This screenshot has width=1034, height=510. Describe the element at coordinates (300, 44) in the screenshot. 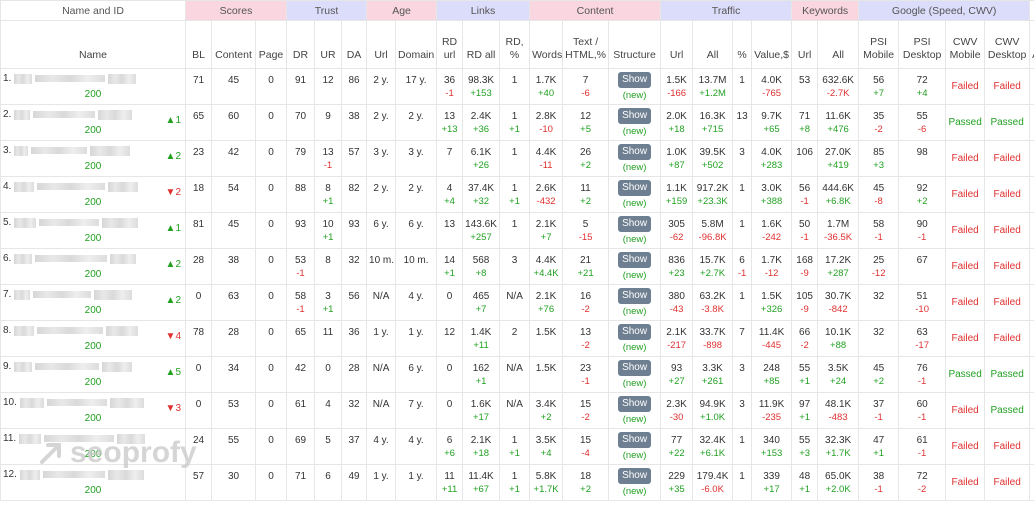

I see `col-dr: DR` at that location.